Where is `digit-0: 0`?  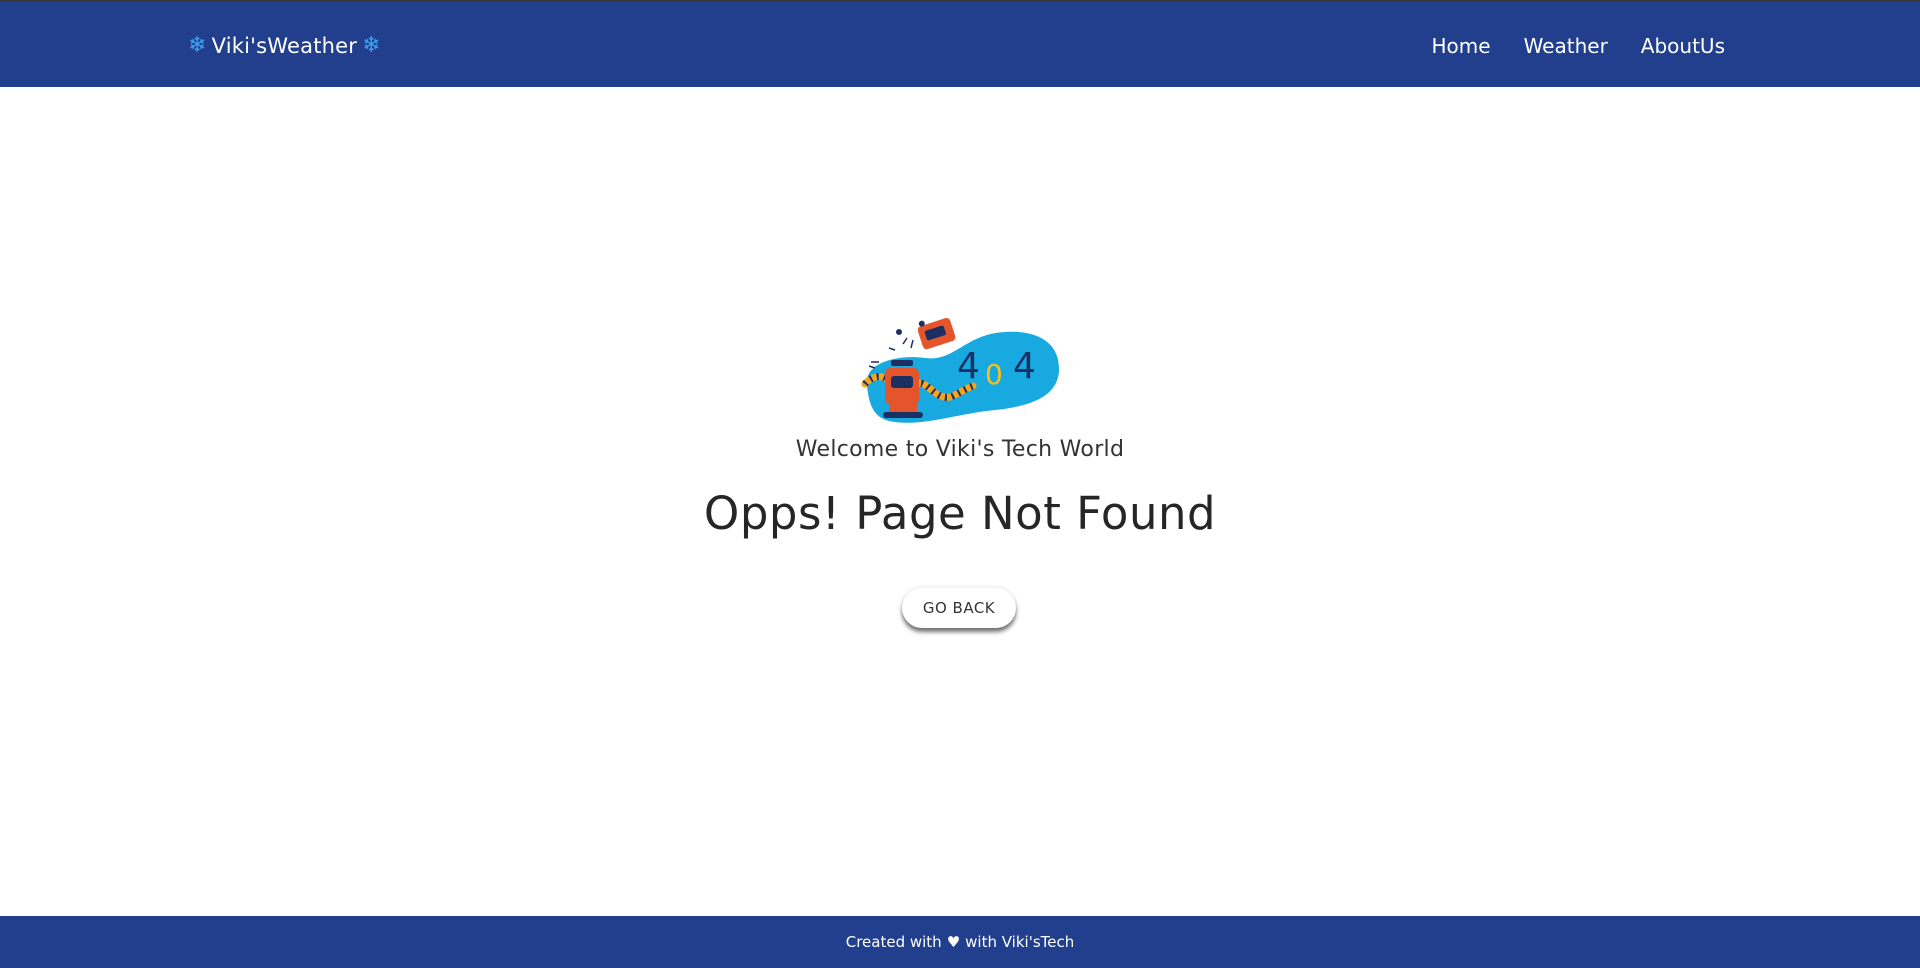 digit-0: 0 is located at coordinates (994, 374).